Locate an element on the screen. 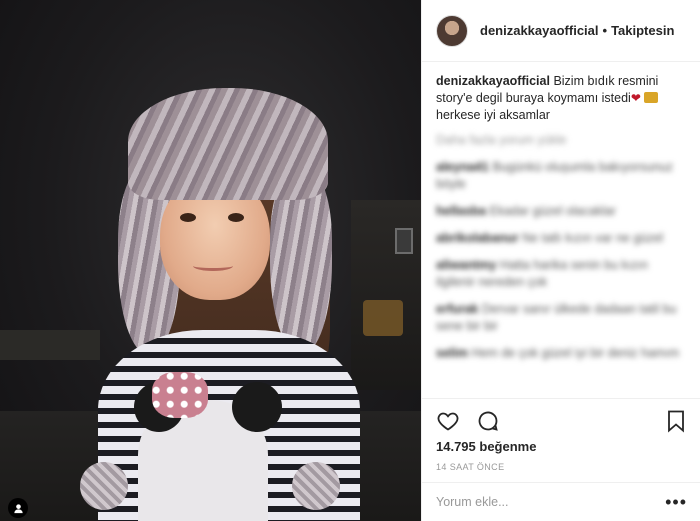 The width and height of the screenshot is (700, 521). comment-user: hellasba is located at coordinates (461, 211).